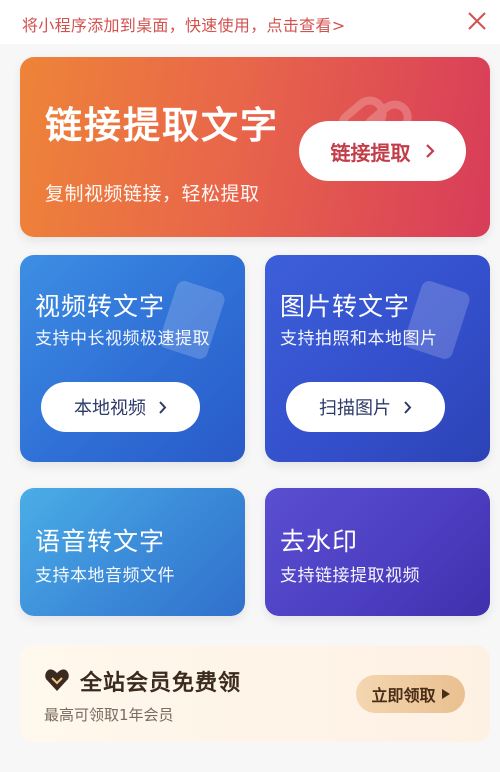 This screenshot has width=500, height=772. I want to click on scan-image-button-label: 扫描图片, so click(355, 408).